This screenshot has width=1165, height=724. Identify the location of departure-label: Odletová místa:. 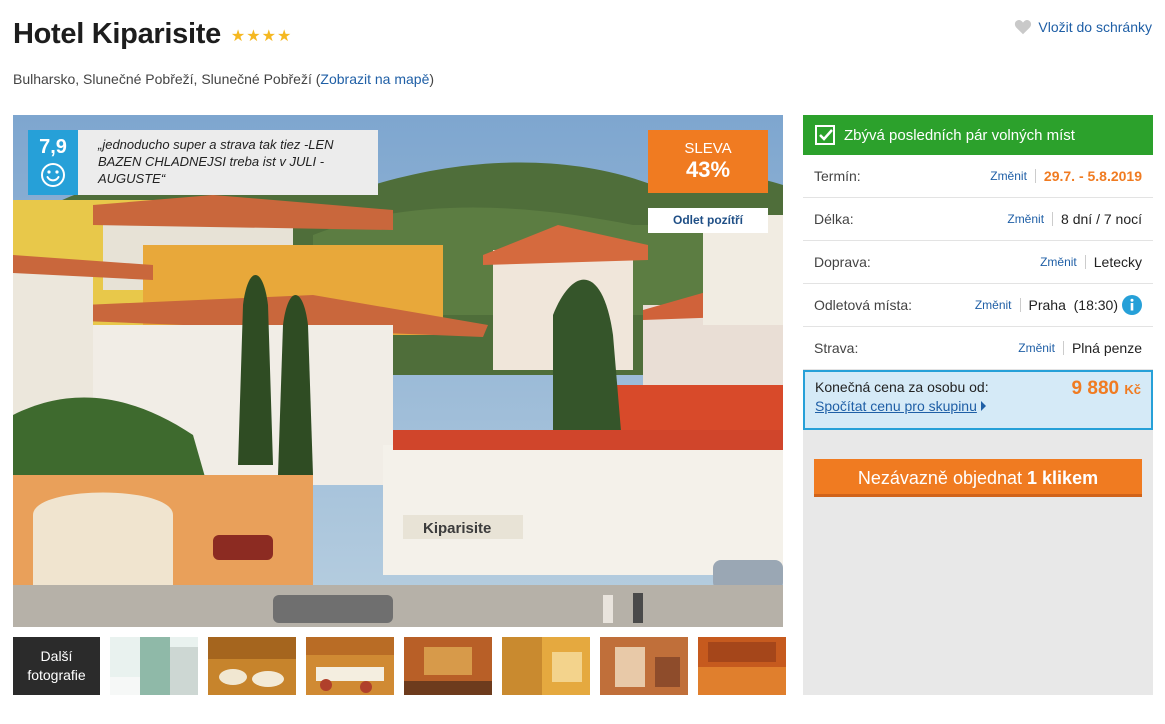
(863, 305).